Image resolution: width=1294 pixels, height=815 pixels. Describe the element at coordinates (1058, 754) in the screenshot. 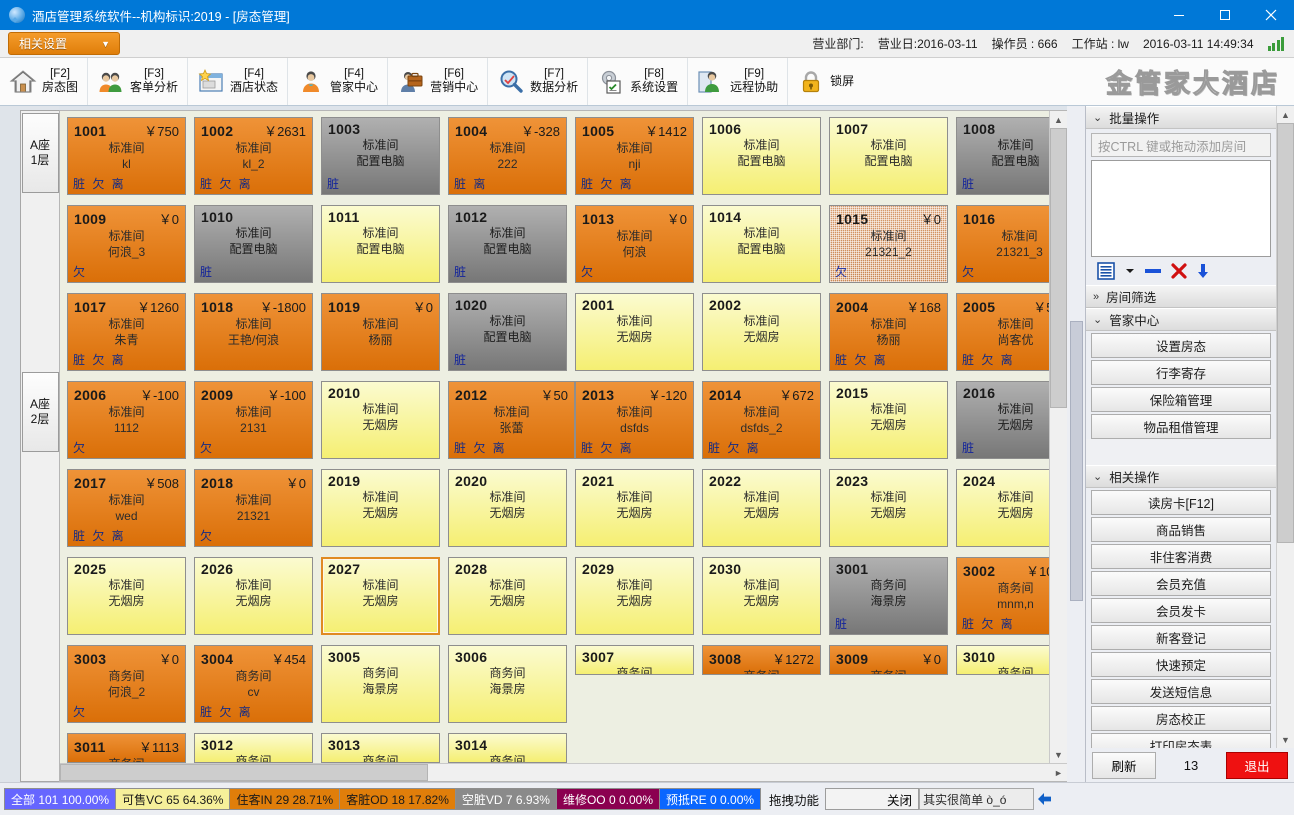

I see `scroll-down-icon: ▼` at that location.